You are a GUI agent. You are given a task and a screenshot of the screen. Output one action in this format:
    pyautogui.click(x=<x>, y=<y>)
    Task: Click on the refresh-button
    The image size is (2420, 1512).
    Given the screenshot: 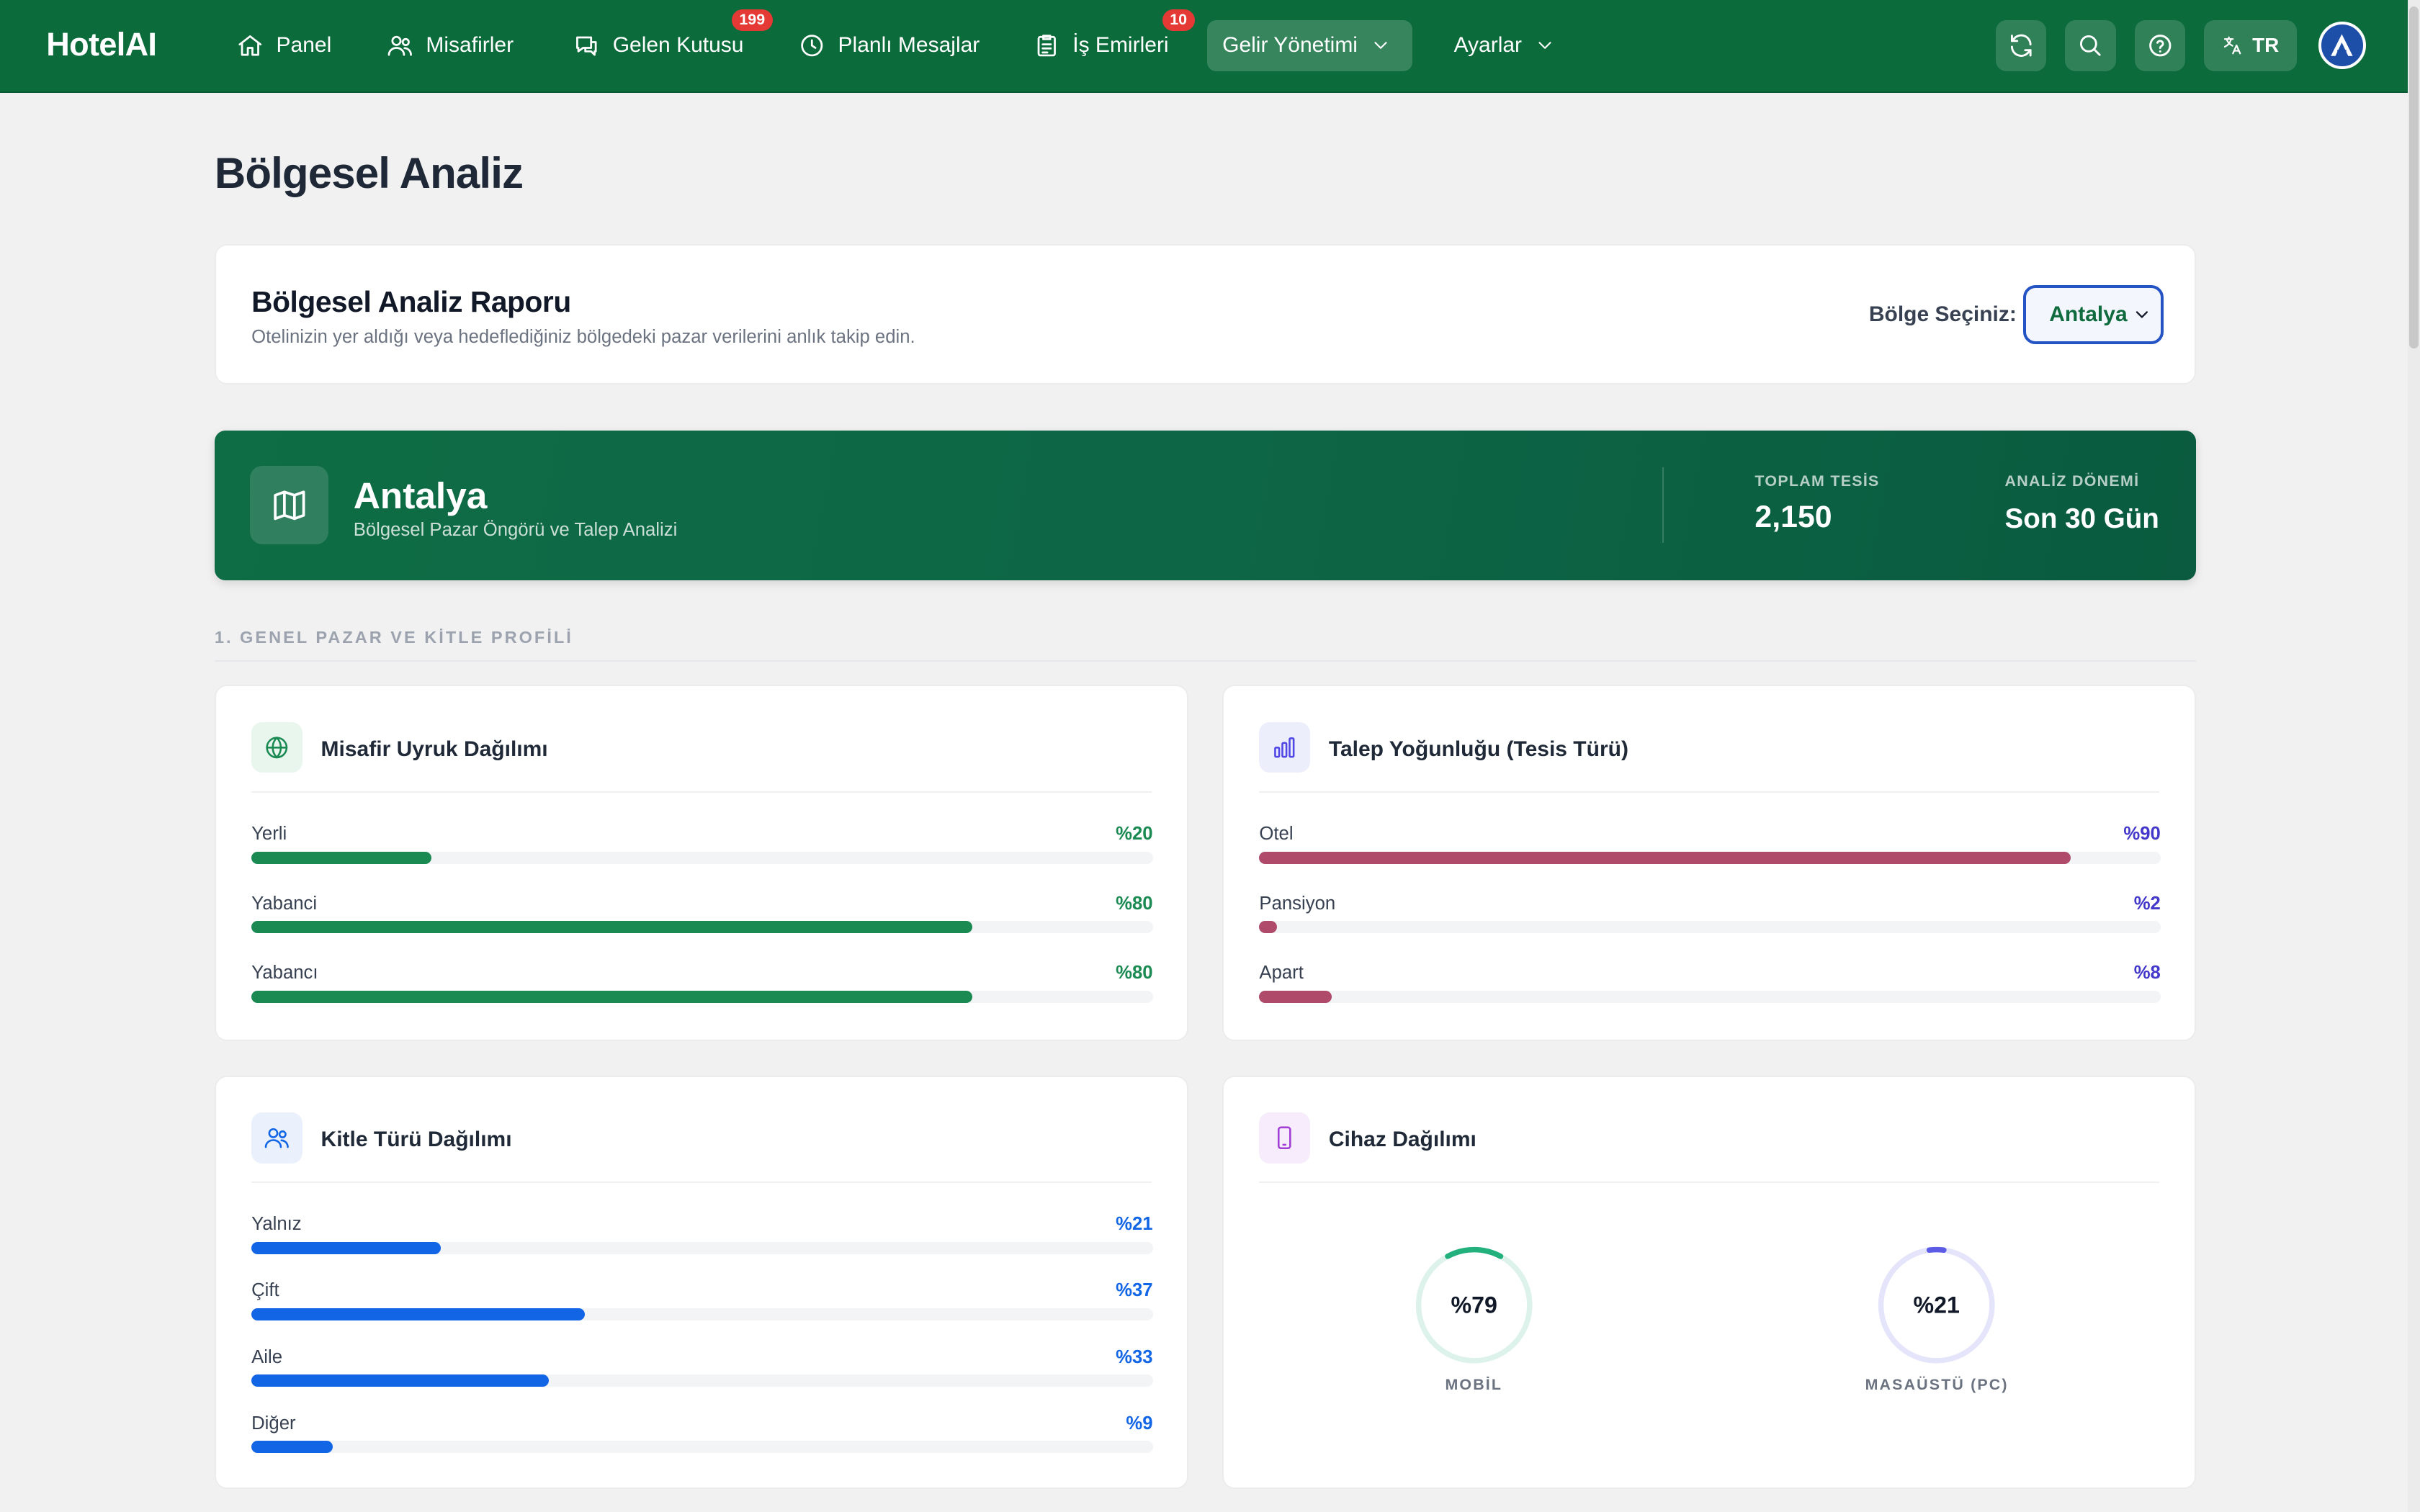 What is the action you would take?
    pyautogui.click(x=2021, y=45)
    